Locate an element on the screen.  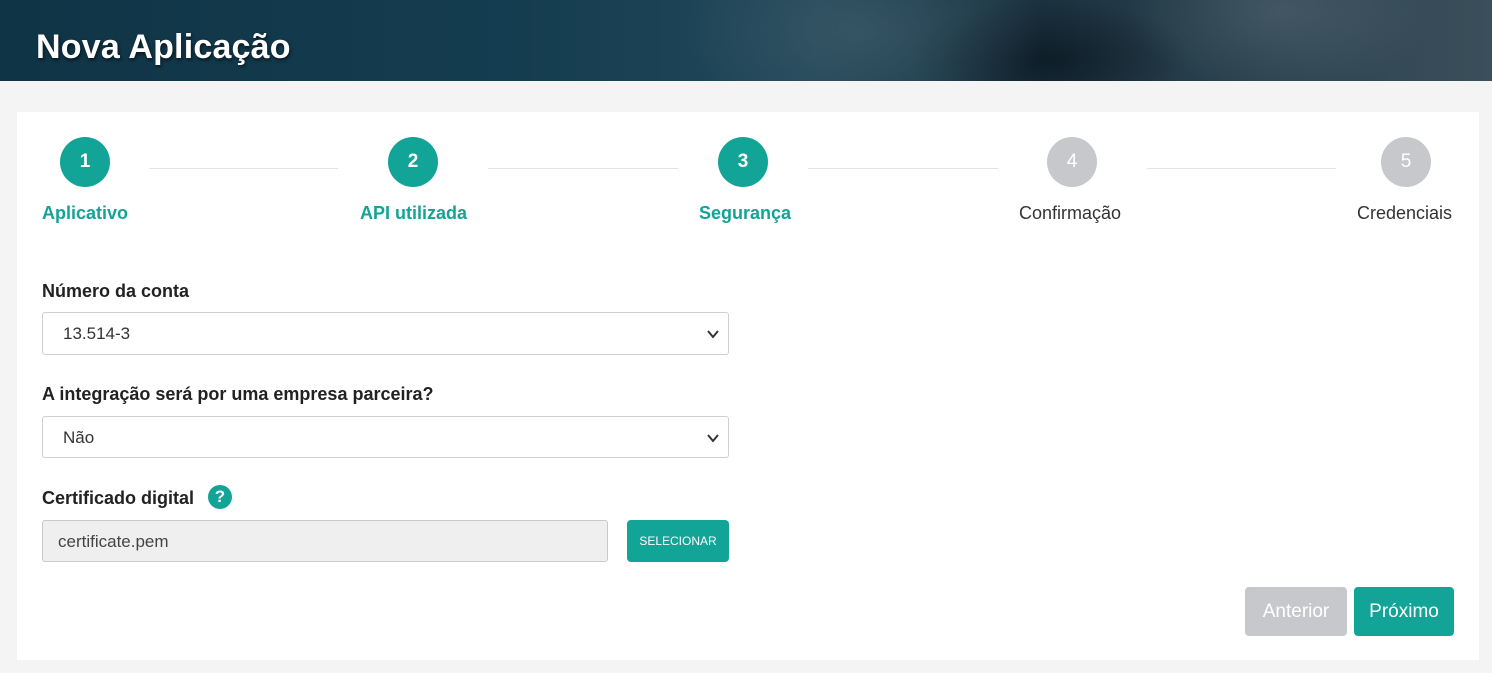
next-button: Próximo is located at coordinates (1404, 611).